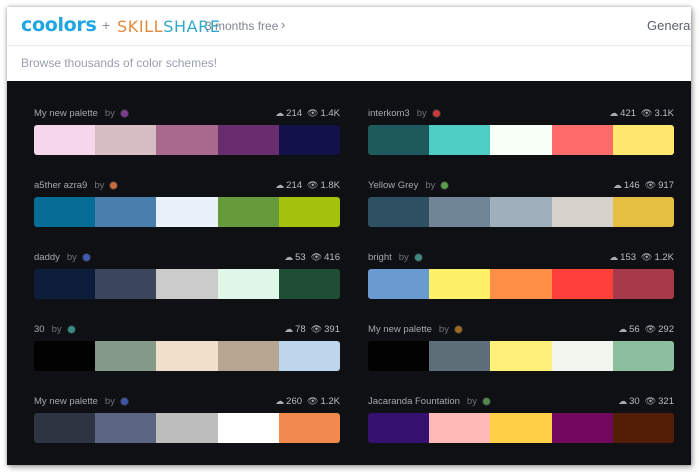 The width and height of the screenshot is (700, 472). What do you see at coordinates (393, 185) in the screenshot?
I see `palette-name: Yellow Grey` at bounding box center [393, 185].